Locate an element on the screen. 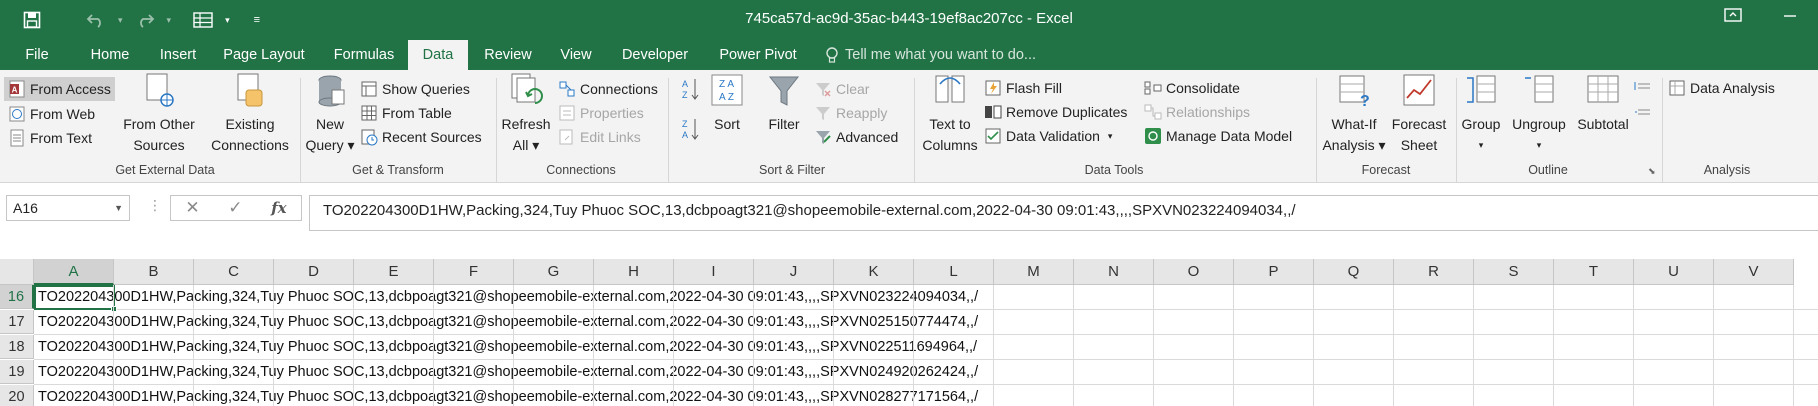  from-text-button: From Text is located at coordinates (50, 138).